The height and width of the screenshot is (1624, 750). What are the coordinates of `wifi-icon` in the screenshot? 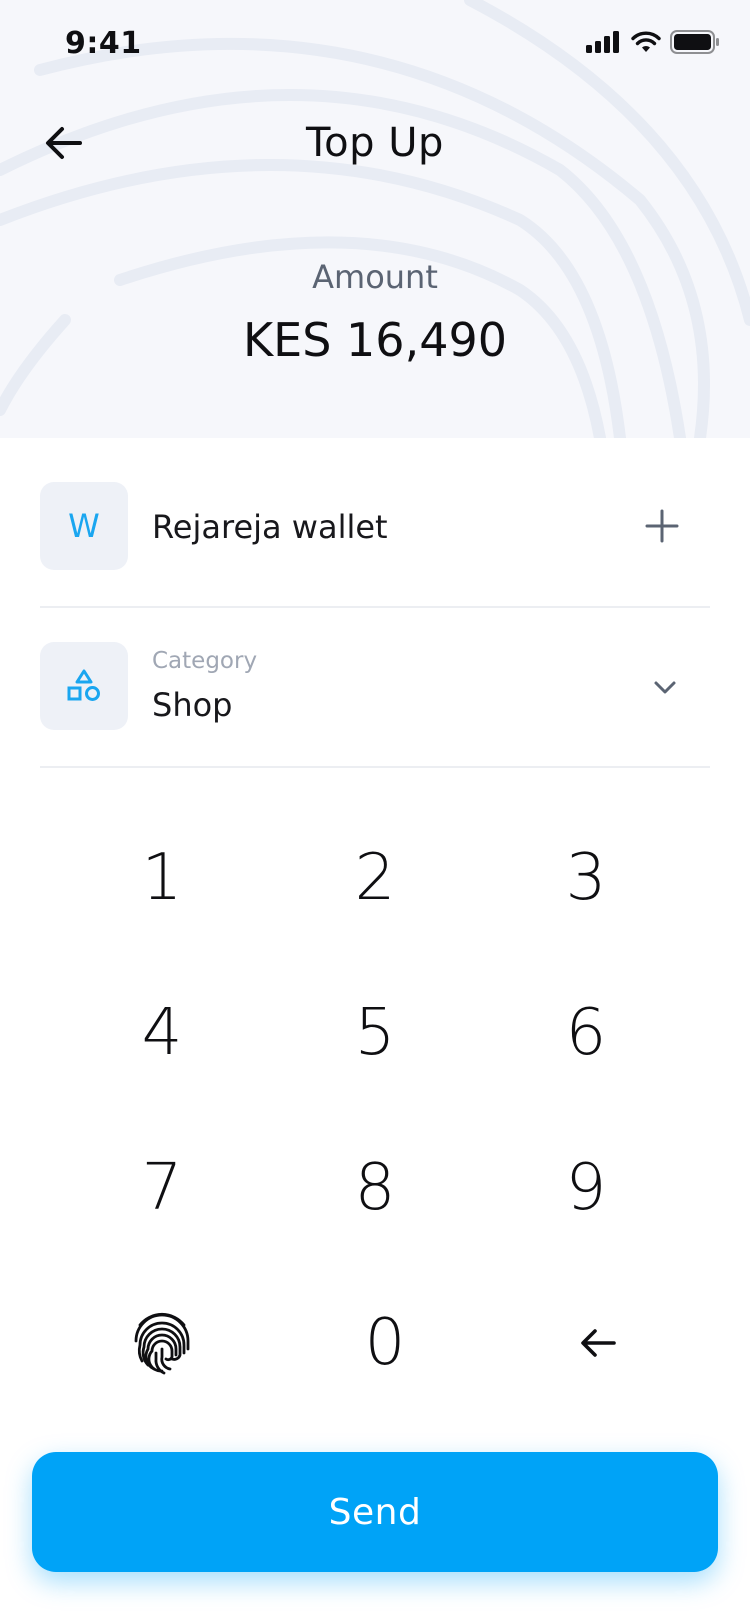 It's located at (646, 41).